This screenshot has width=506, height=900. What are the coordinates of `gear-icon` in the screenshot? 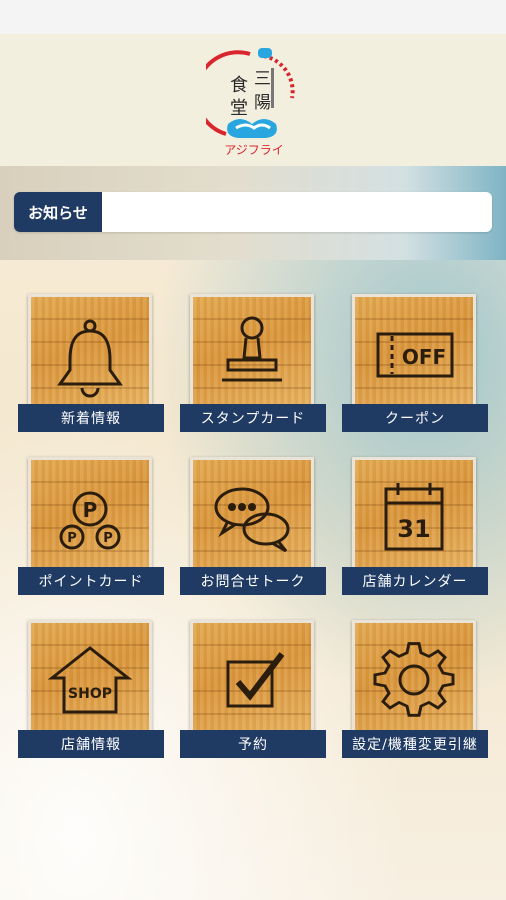 It's located at (414, 680).